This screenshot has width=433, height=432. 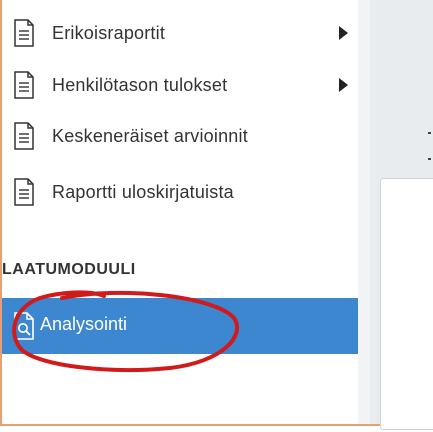 I want to click on sidebar-item-analysointi: Analysointi, so click(x=180, y=326).